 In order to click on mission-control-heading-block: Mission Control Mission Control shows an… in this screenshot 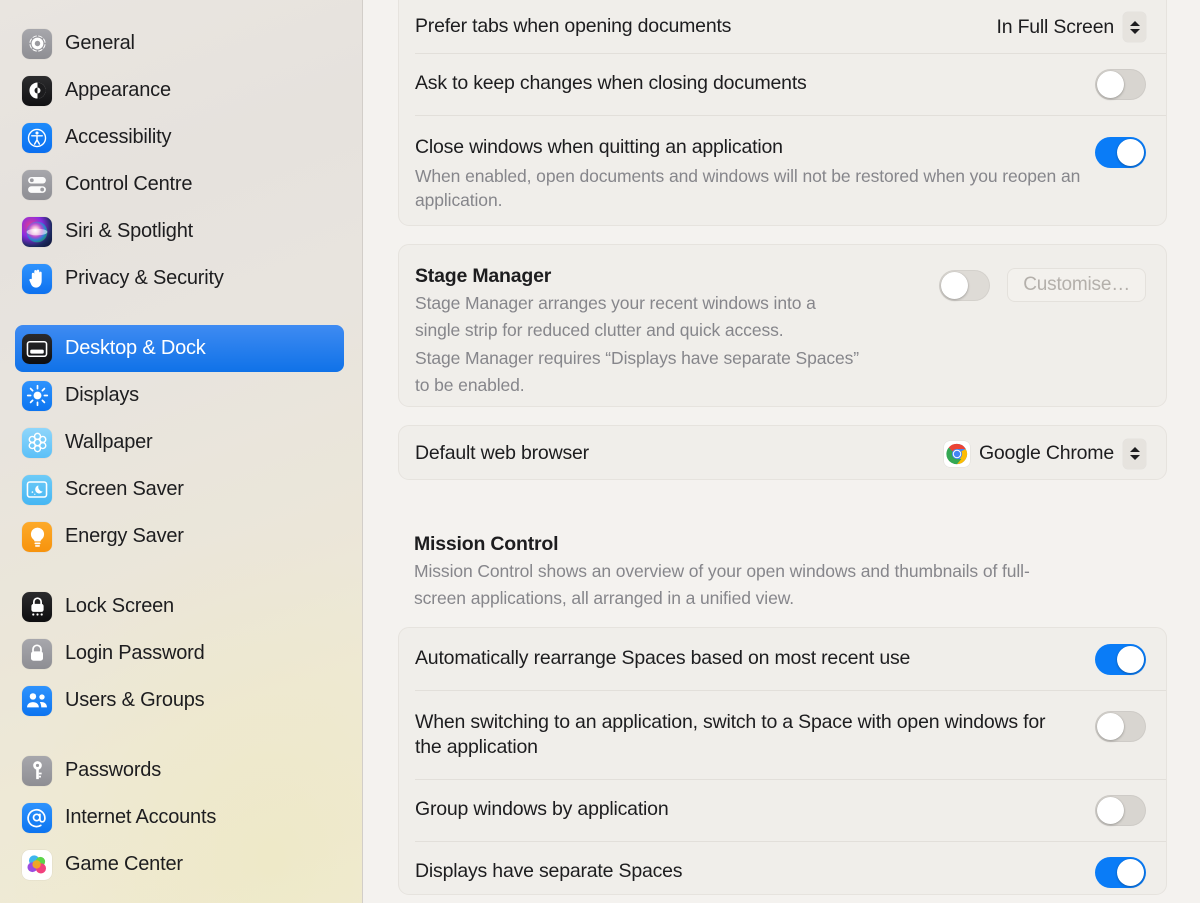, I will do `click(787, 572)`.